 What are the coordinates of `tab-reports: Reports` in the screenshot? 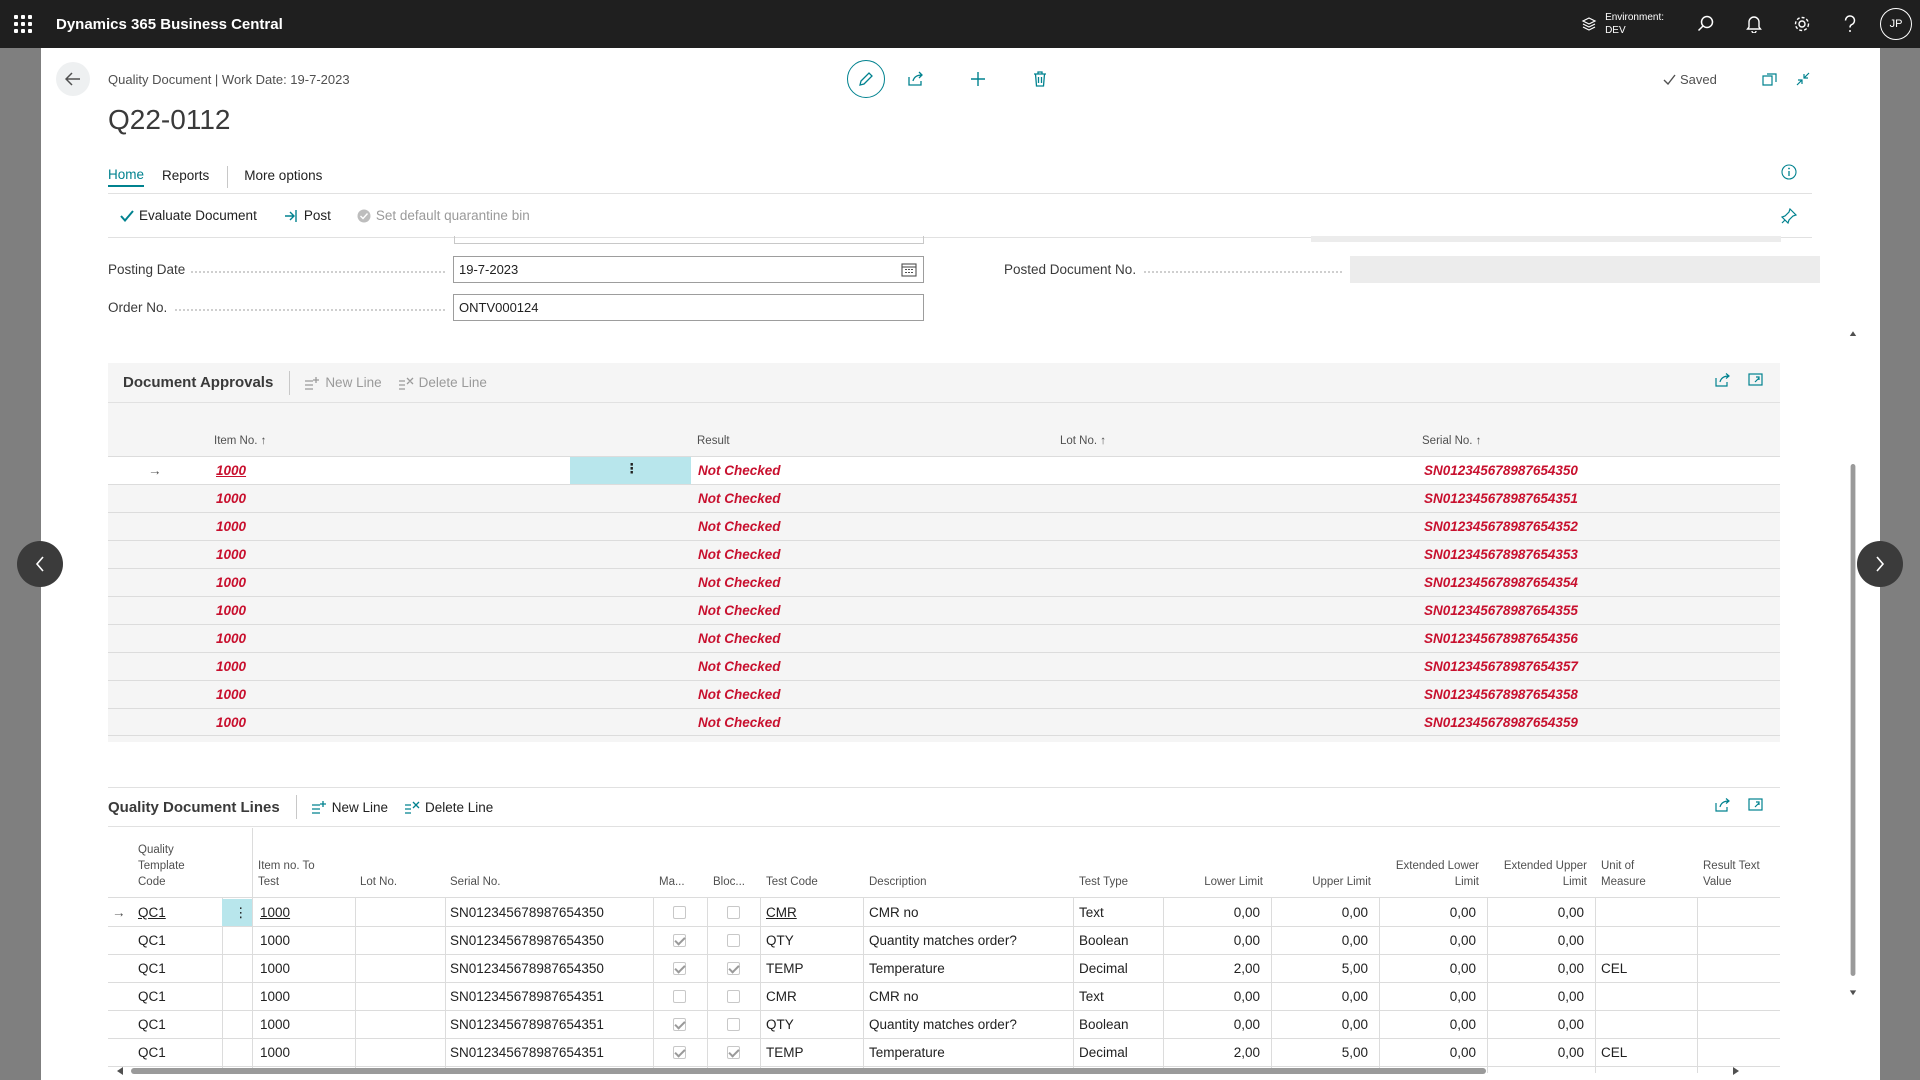 It's located at (185, 177).